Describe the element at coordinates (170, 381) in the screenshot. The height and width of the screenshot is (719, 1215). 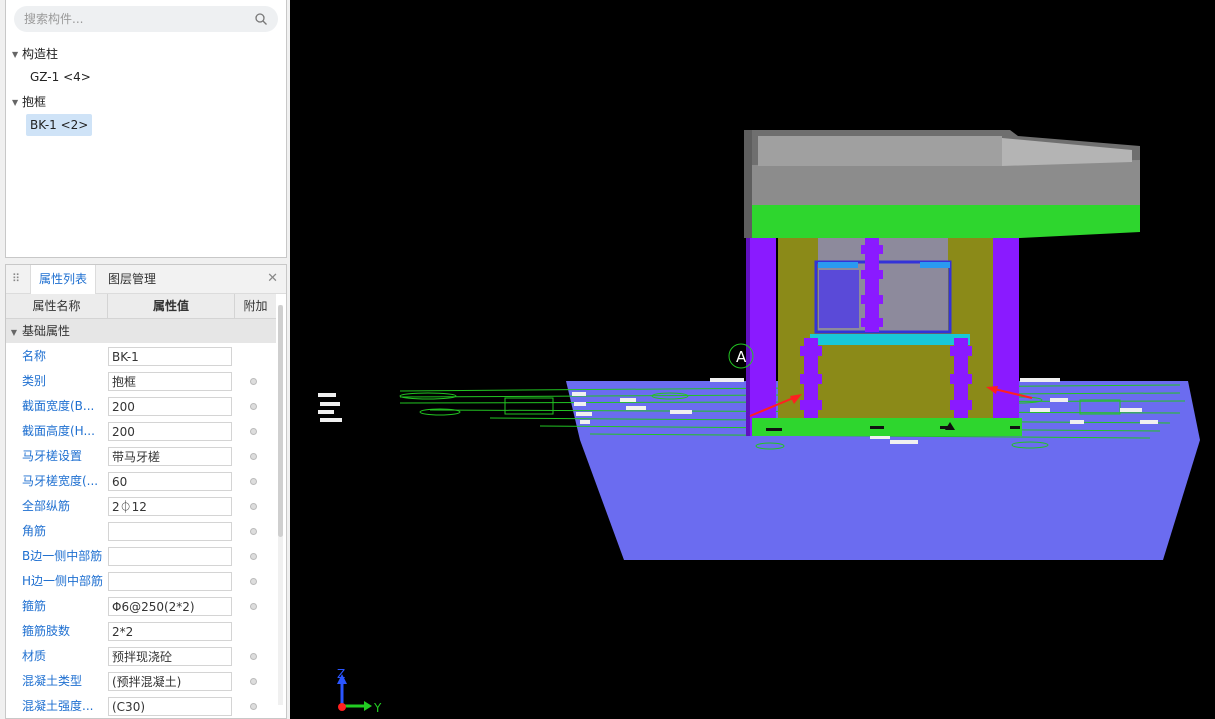
I see `property-value-field: 抱框` at that location.